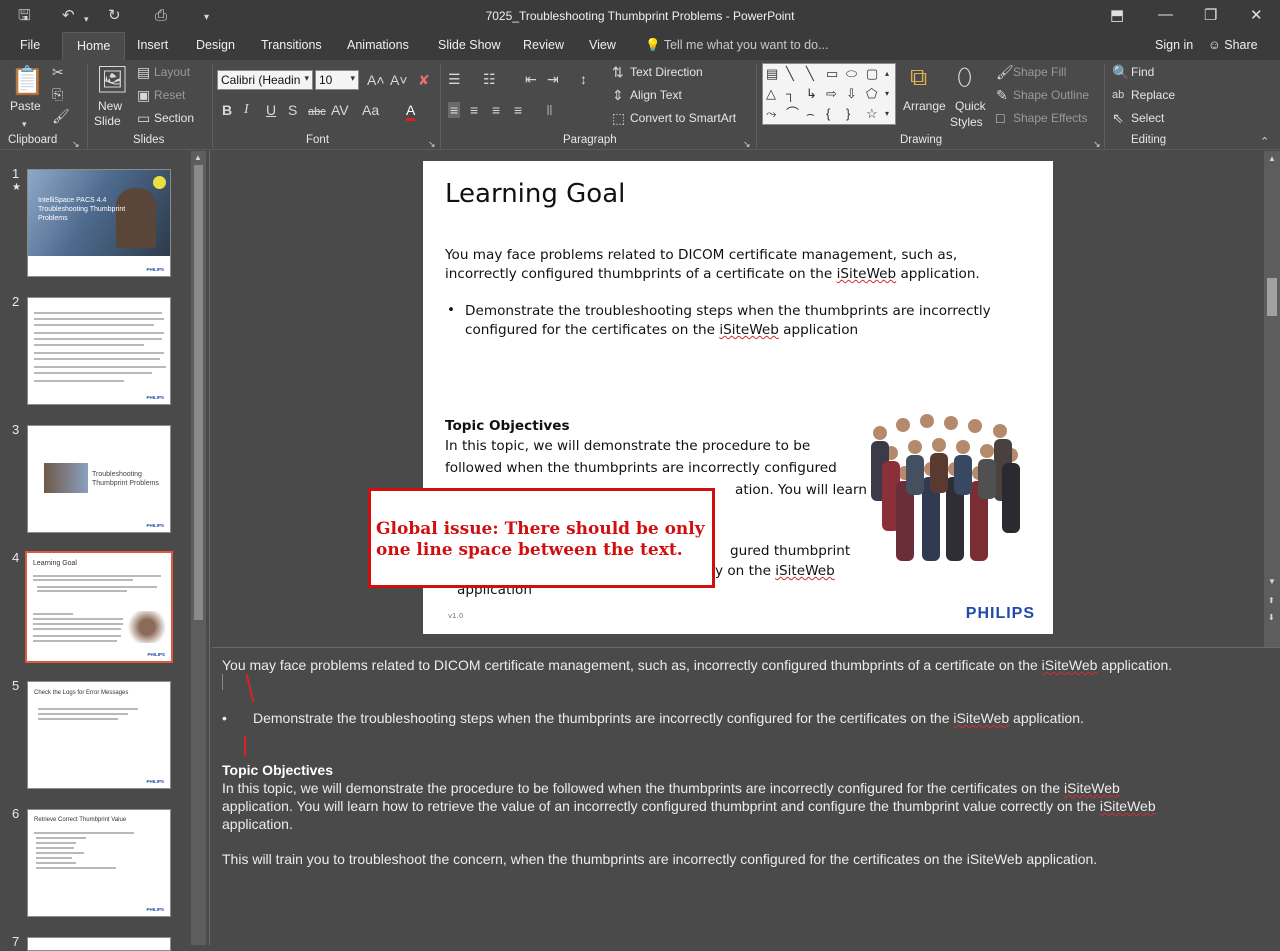  What do you see at coordinates (771, 114) in the screenshot?
I see `freeform-shape-icon: ⤳` at bounding box center [771, 114].